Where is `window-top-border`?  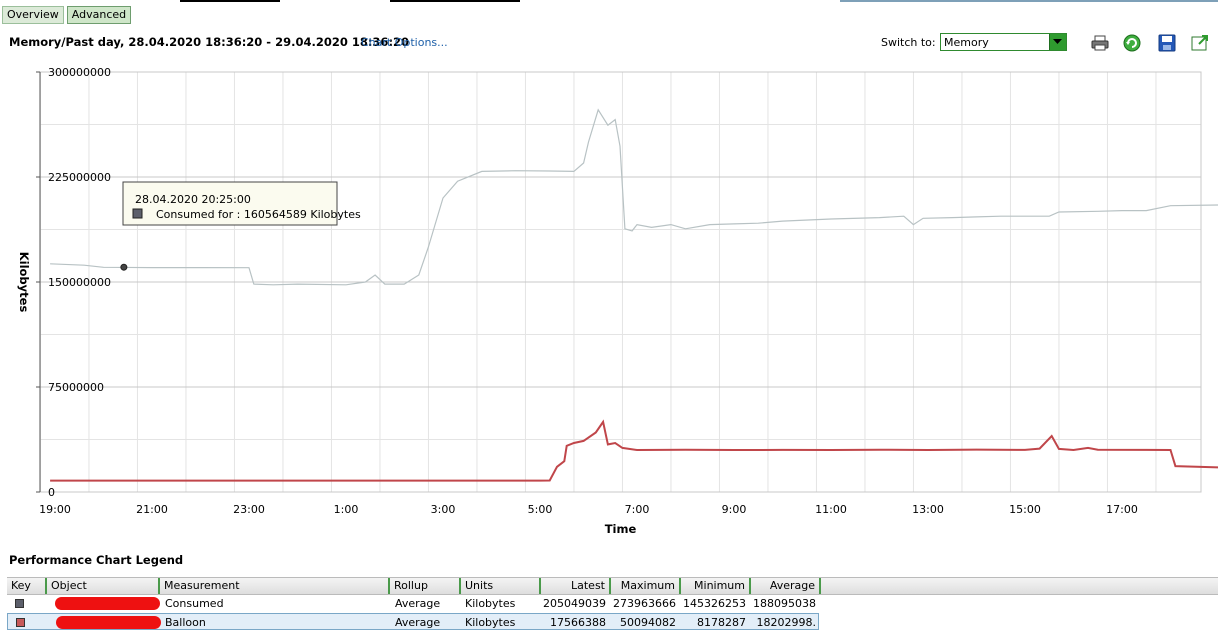
window-top-border is located at coordinates (679, 1).